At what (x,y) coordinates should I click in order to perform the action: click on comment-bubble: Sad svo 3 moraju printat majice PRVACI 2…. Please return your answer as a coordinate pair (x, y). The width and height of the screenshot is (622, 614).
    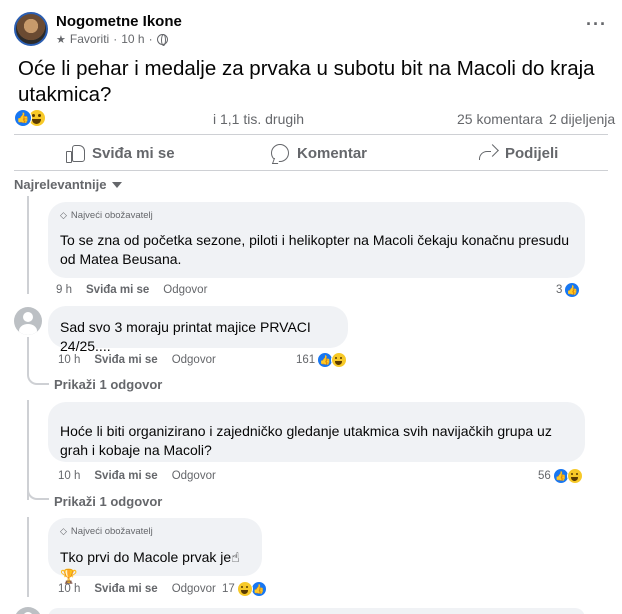
    Looking at the image, I should click on (198, 330).